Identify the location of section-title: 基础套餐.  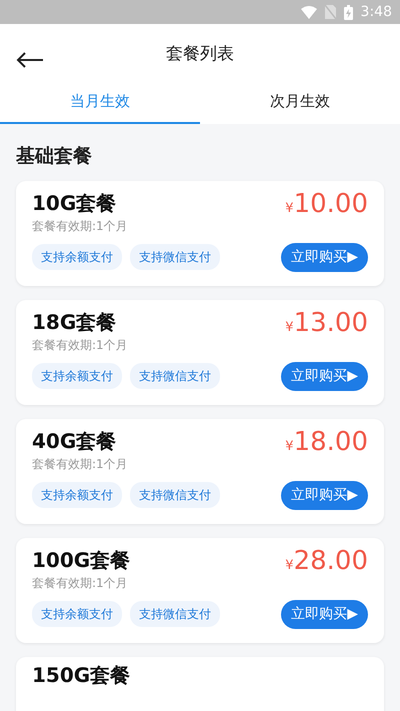
(54, 156).